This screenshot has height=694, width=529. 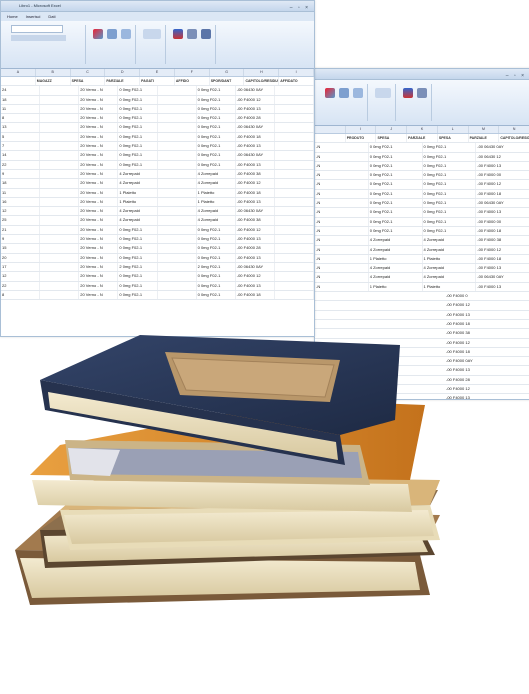 What do you see at coordinates (502, 222) in the screenshot?
I see `table-cell: -00 F4000 00` at bounding box center [502, 222].